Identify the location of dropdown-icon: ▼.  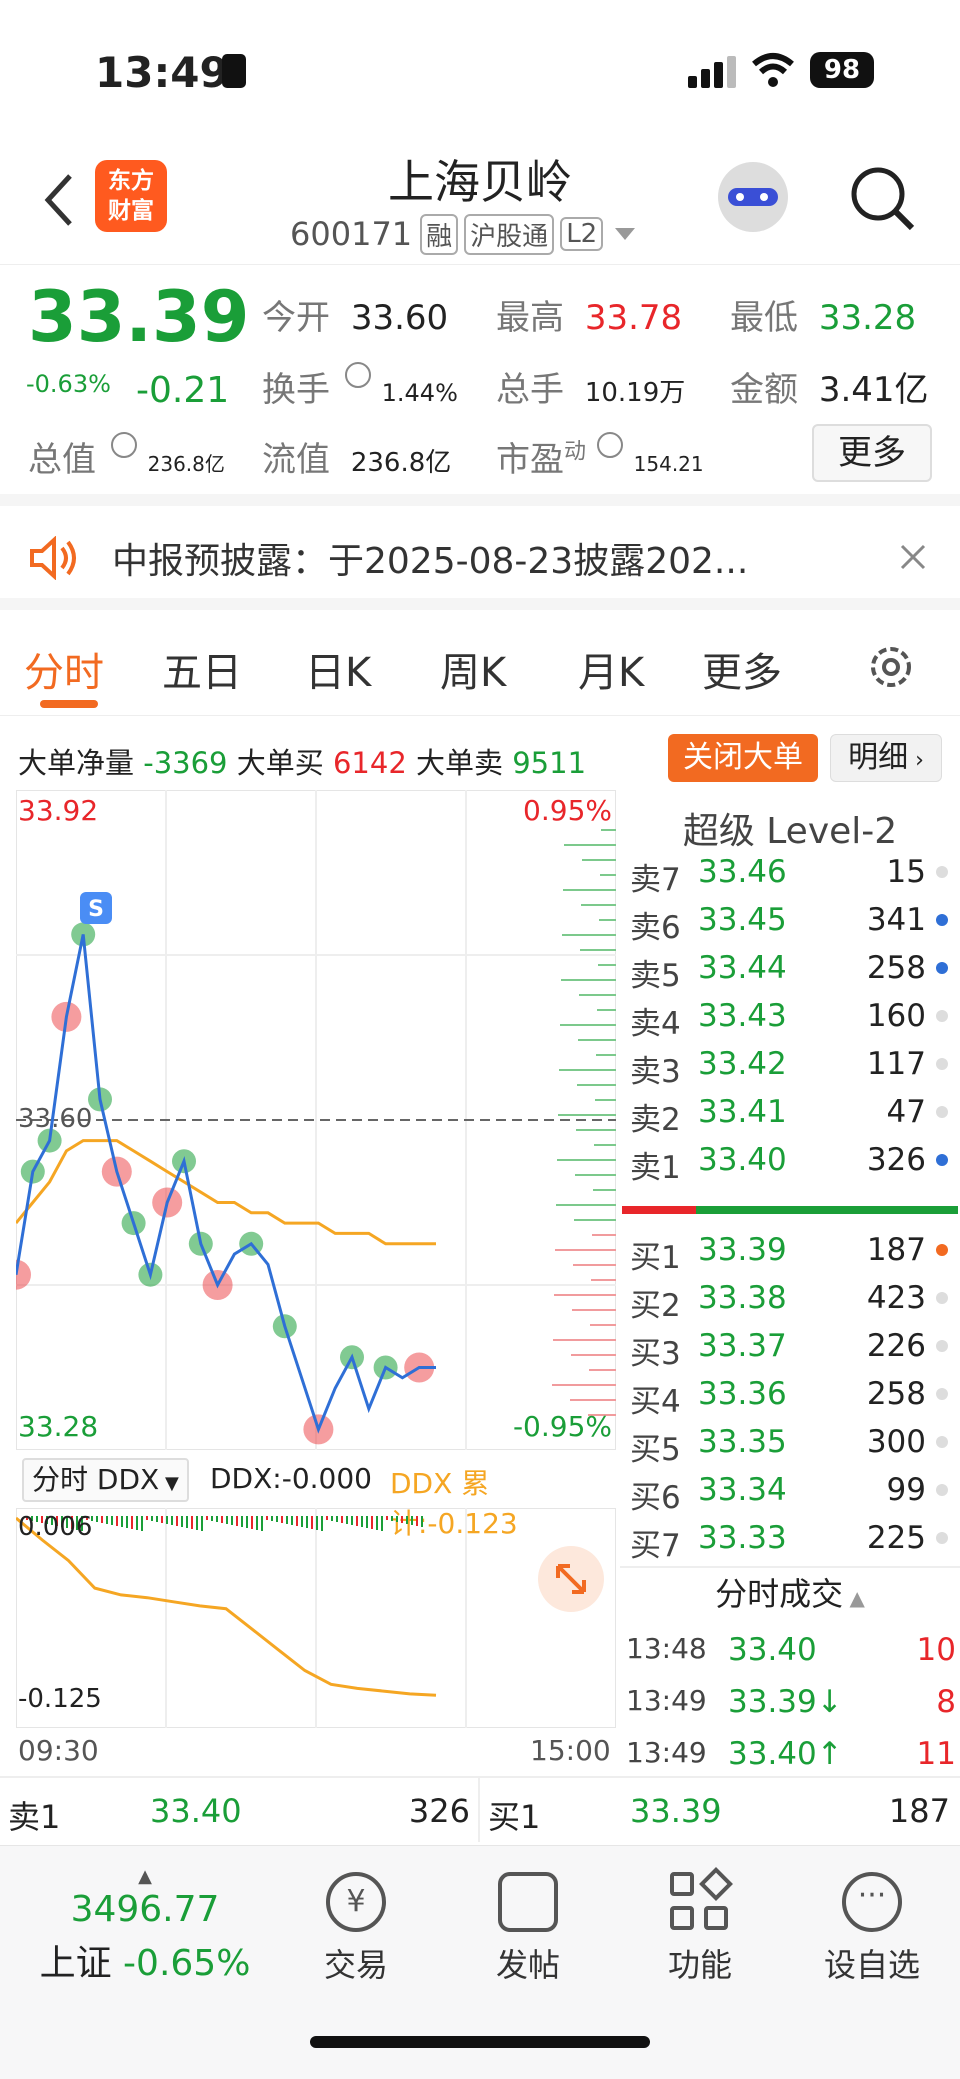
(169, 1483).